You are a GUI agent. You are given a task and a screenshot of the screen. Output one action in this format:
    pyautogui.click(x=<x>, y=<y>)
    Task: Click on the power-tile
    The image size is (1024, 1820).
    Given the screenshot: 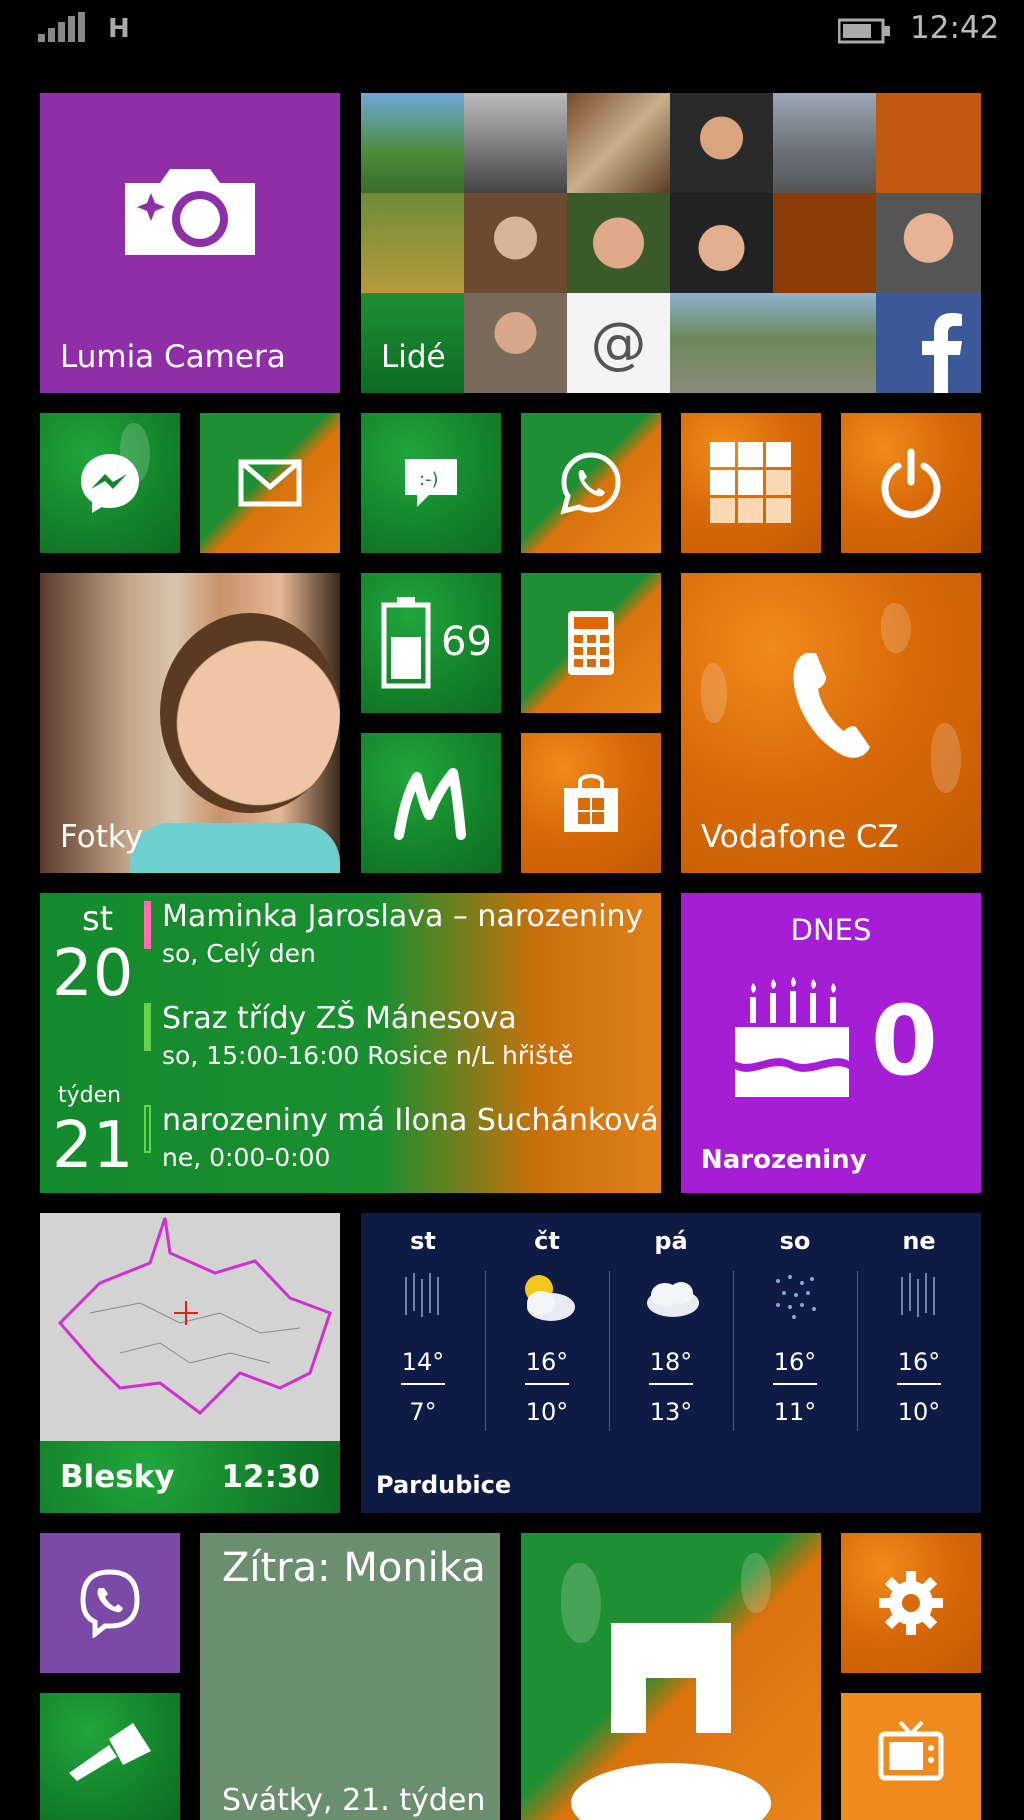 What is the action you would take?
    pyautogui.click(x=911, y=483)
    